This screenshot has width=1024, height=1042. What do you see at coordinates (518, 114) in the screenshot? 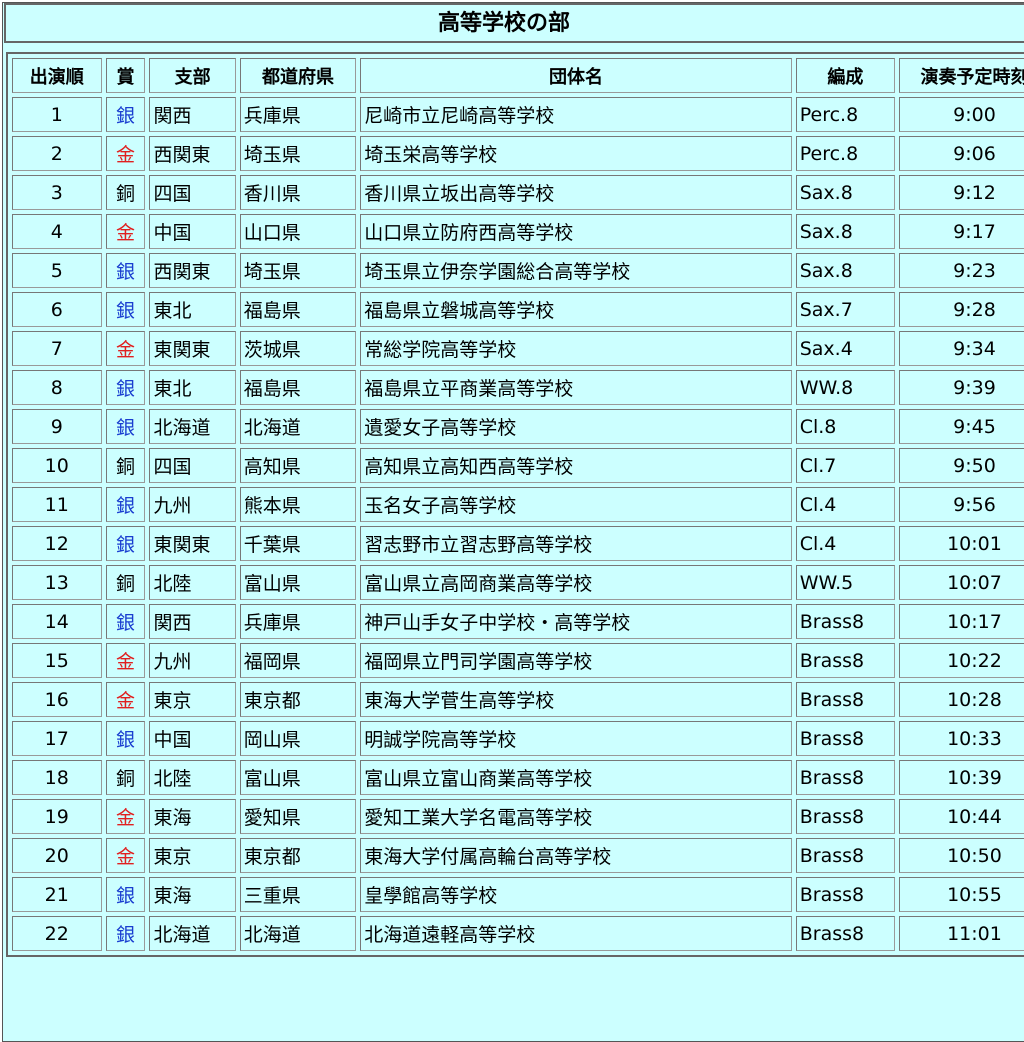
I see `table-row: 1 銀関西 兵庫県 尼崎市立尼崎高等学校 Perc.8 9:00` at bounding box center [518, 114].